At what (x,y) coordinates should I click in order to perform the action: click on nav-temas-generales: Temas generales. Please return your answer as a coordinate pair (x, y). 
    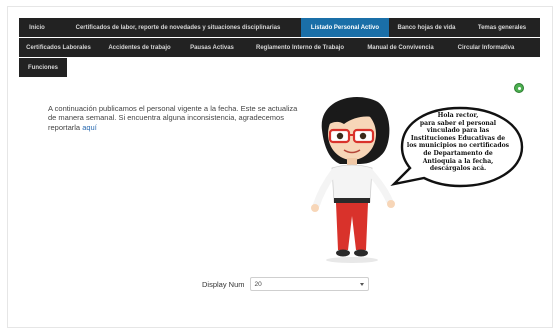
    Looking at the image, I should click on (502, 27).